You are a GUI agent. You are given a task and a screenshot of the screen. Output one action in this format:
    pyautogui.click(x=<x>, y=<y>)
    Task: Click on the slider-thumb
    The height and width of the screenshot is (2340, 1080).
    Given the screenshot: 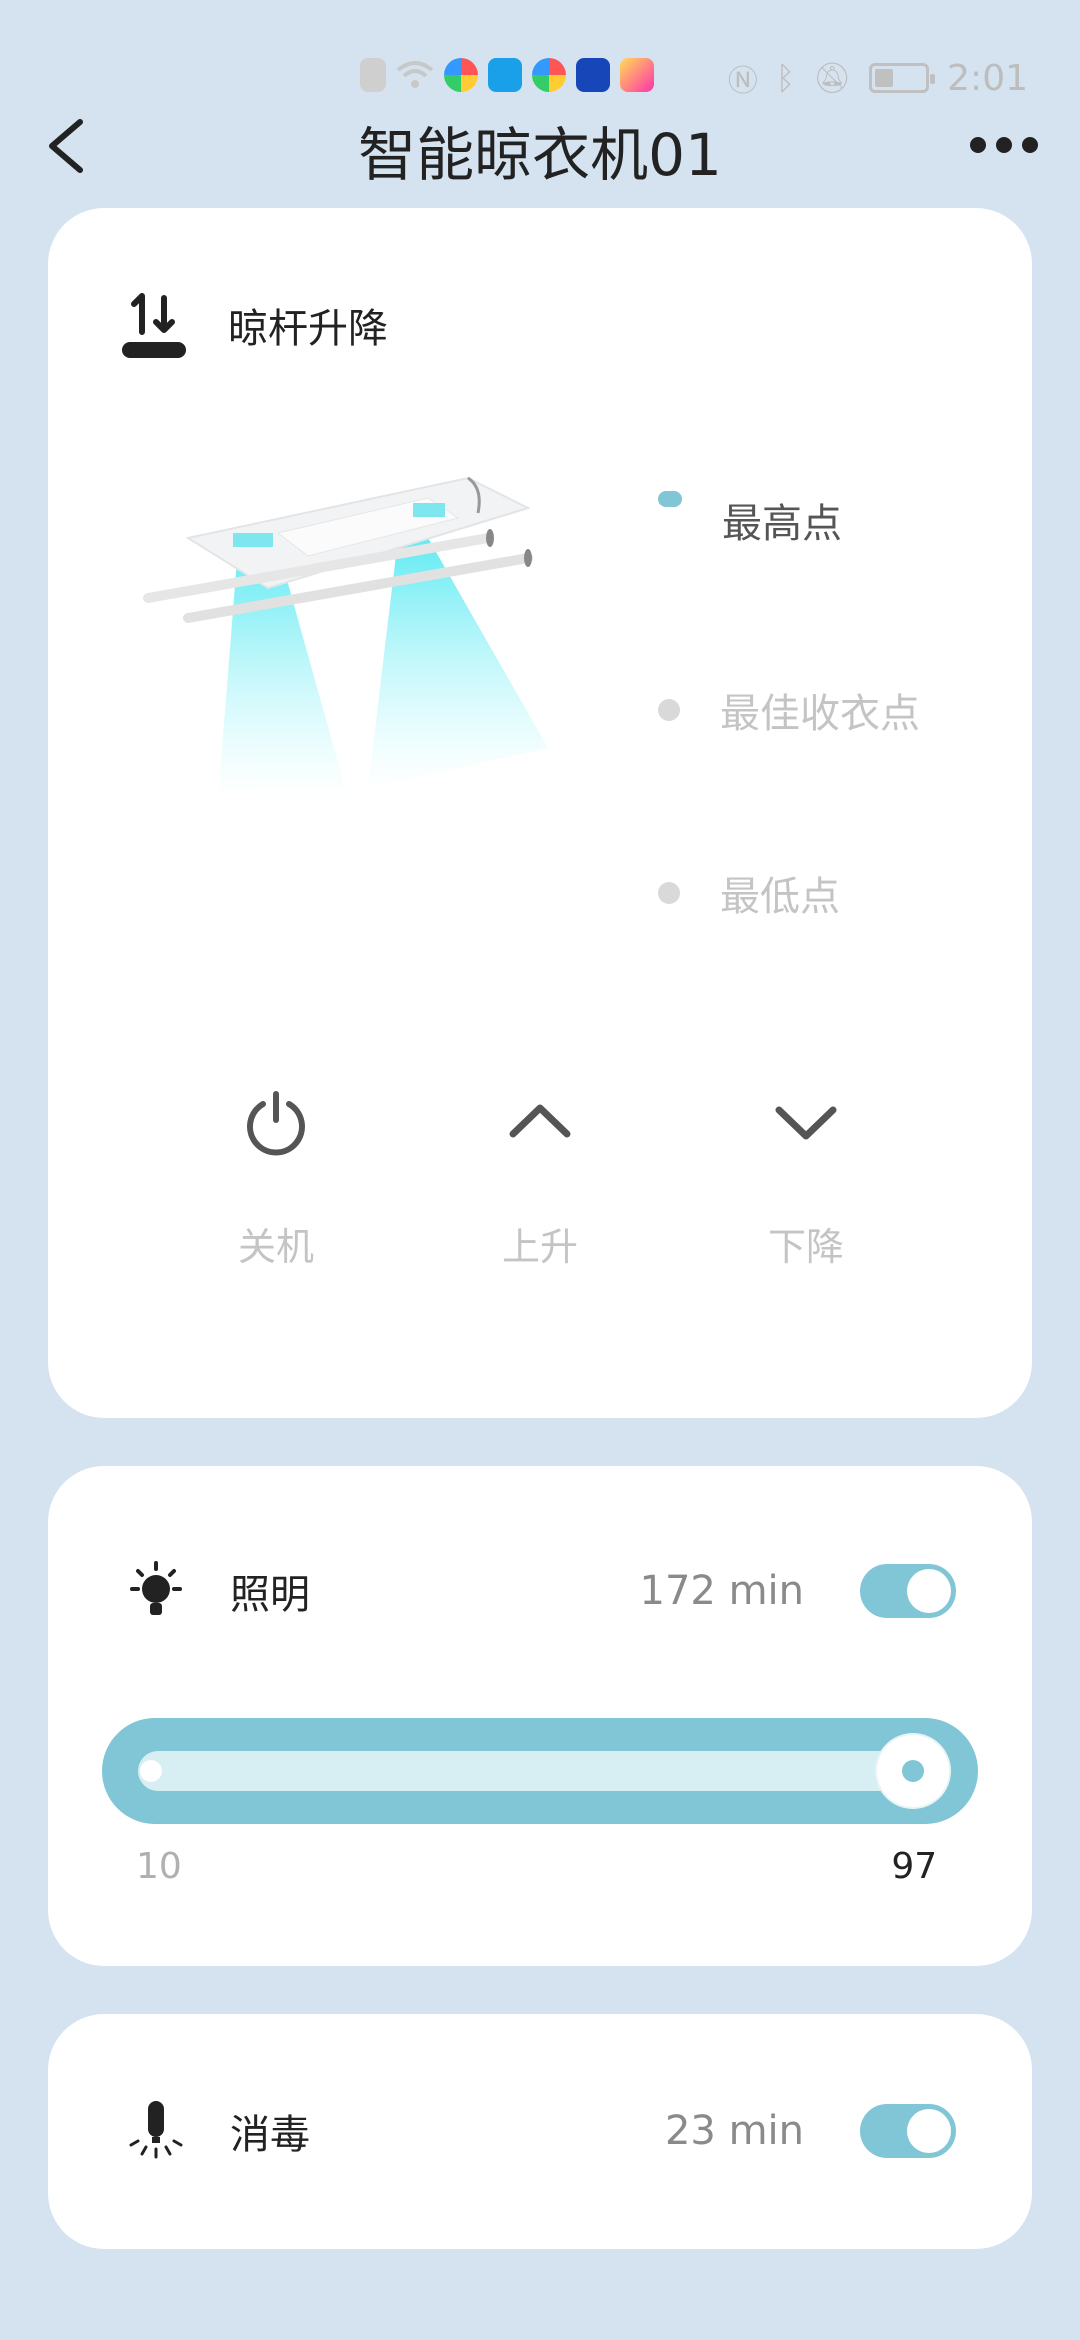 What is the action you would take?
    pyautogui.click(x=913, y=1771)
    